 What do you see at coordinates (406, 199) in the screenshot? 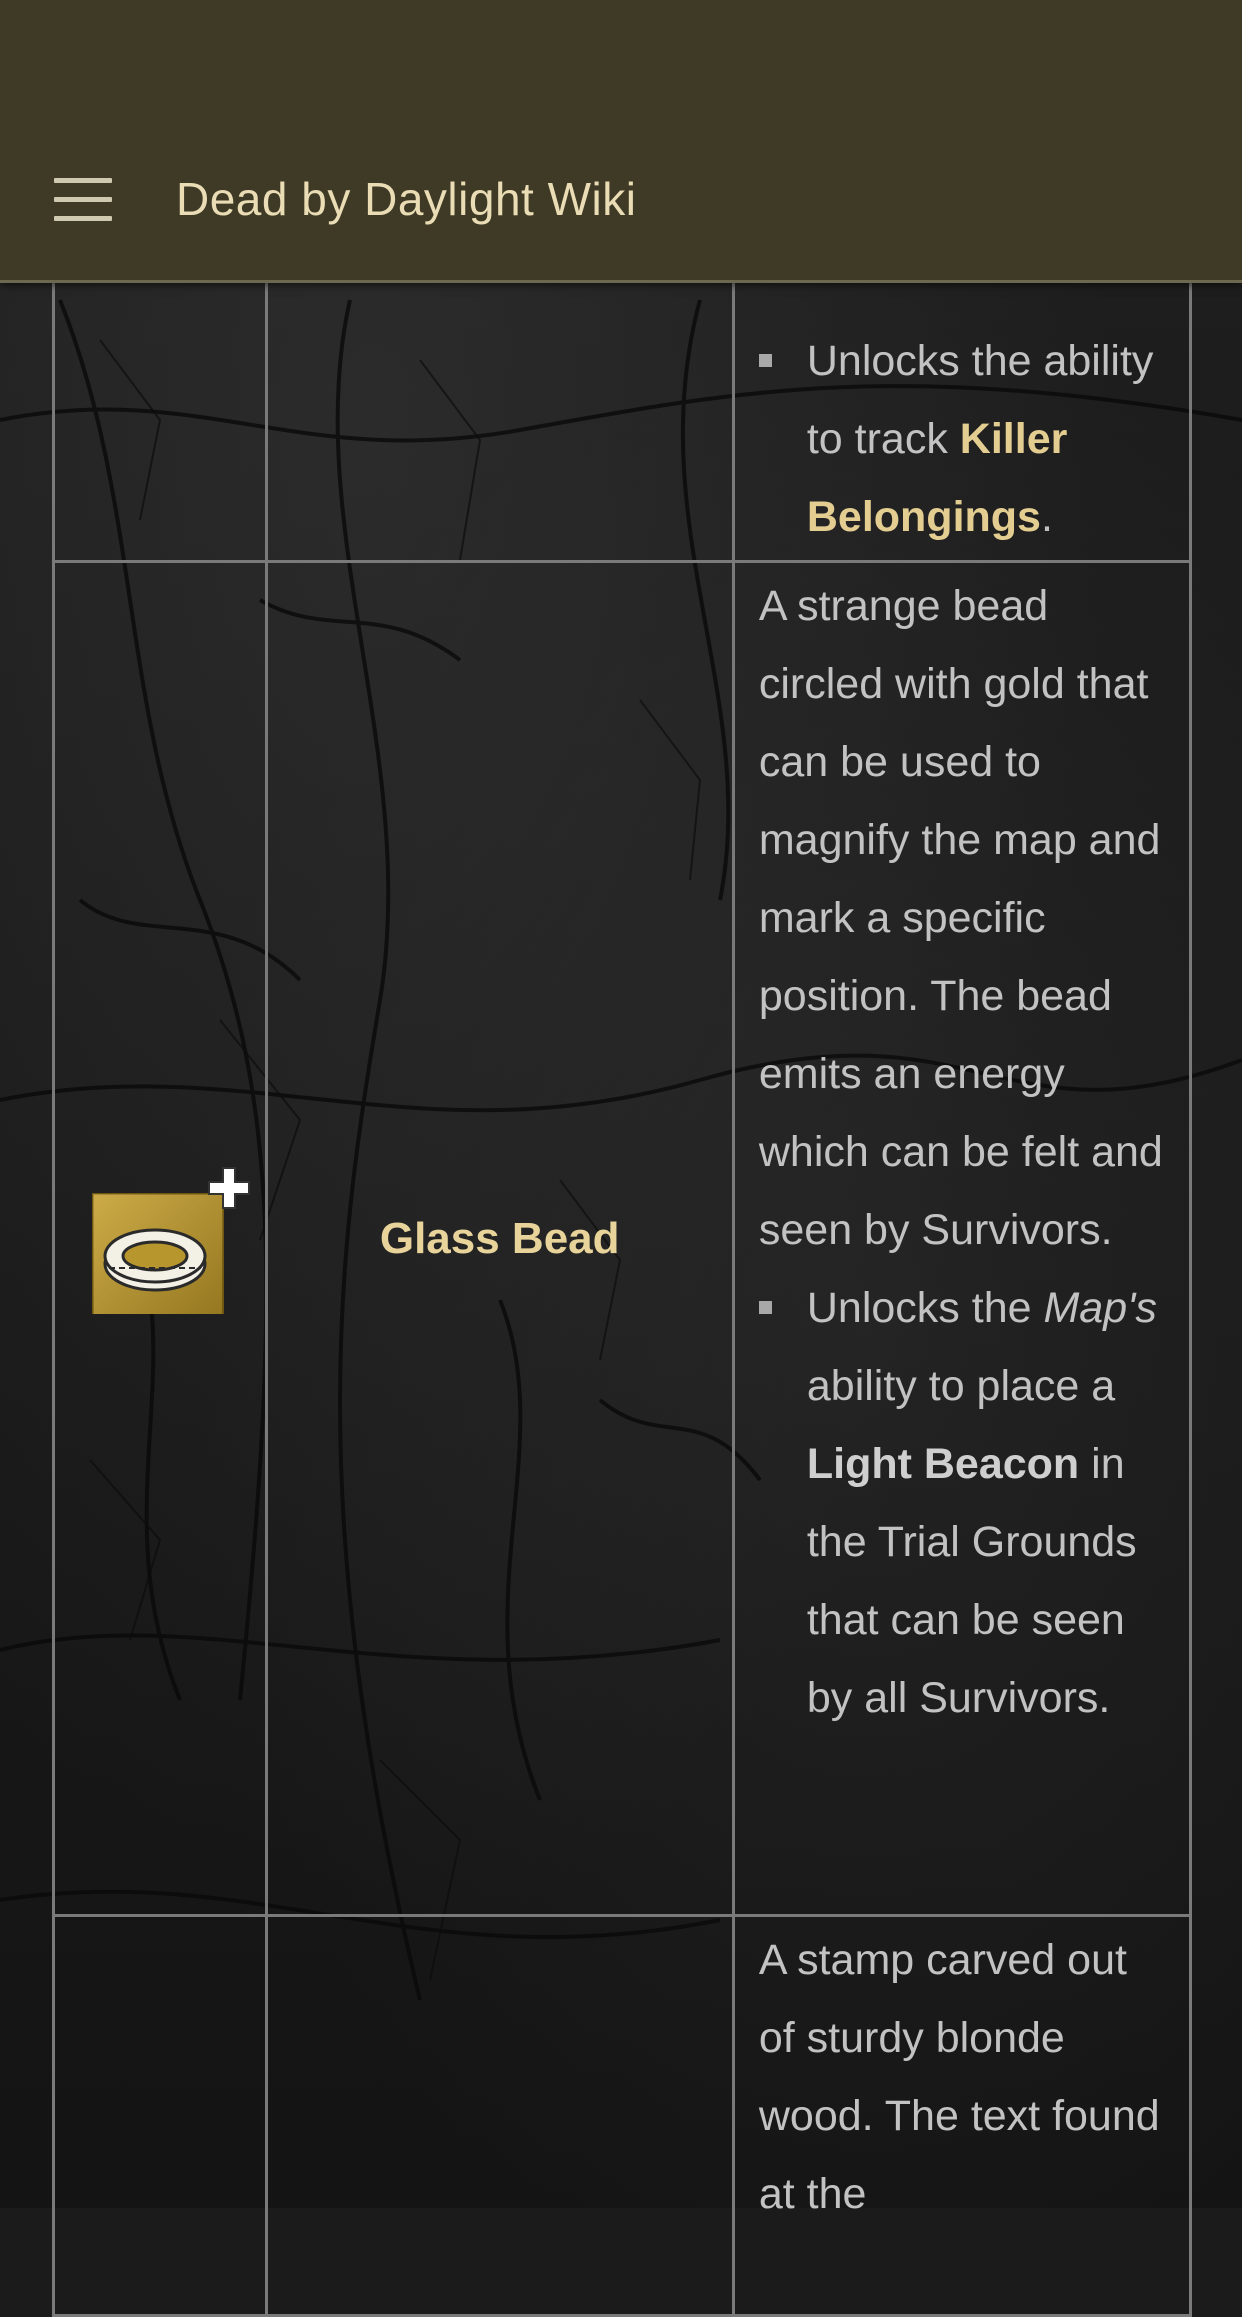
I see `site-title: Dead by Daylight Wiki` at bounding box center [406, 199].